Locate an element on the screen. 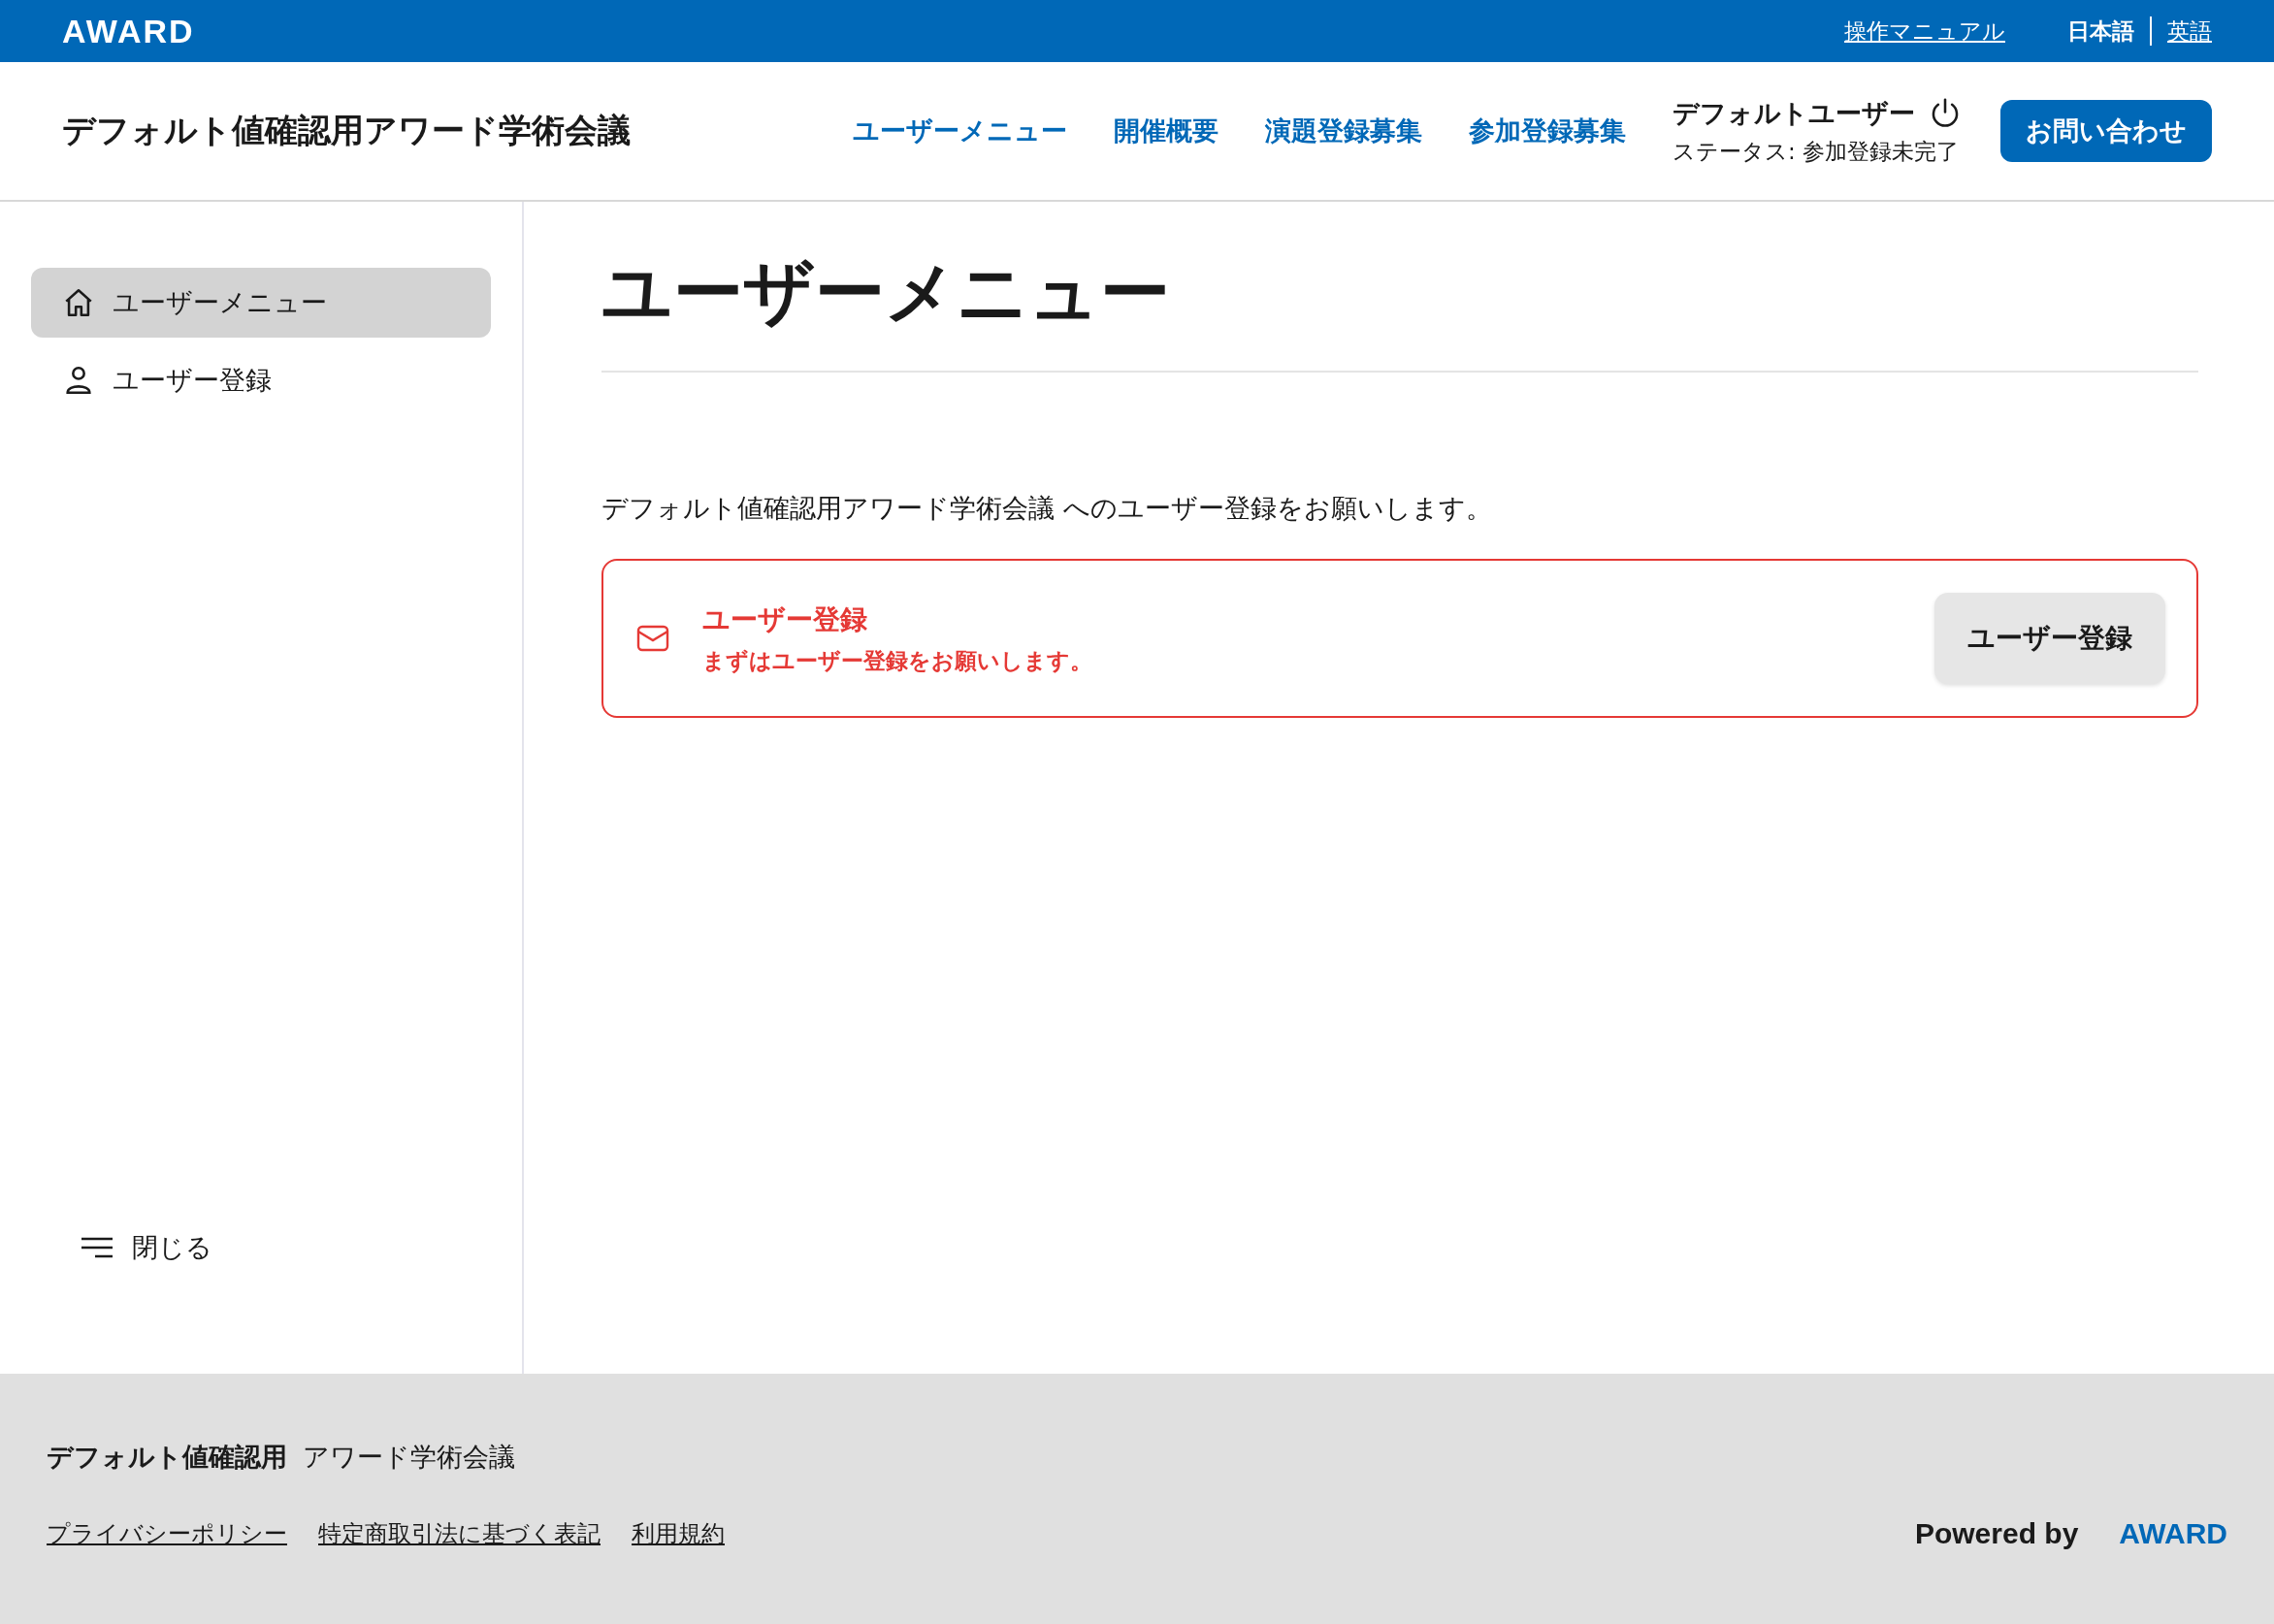 Image resolution: width=2274 pixels, height=1624 pixels. sidebar-item: ユーザー登録 is located at coordinates (261, 380).